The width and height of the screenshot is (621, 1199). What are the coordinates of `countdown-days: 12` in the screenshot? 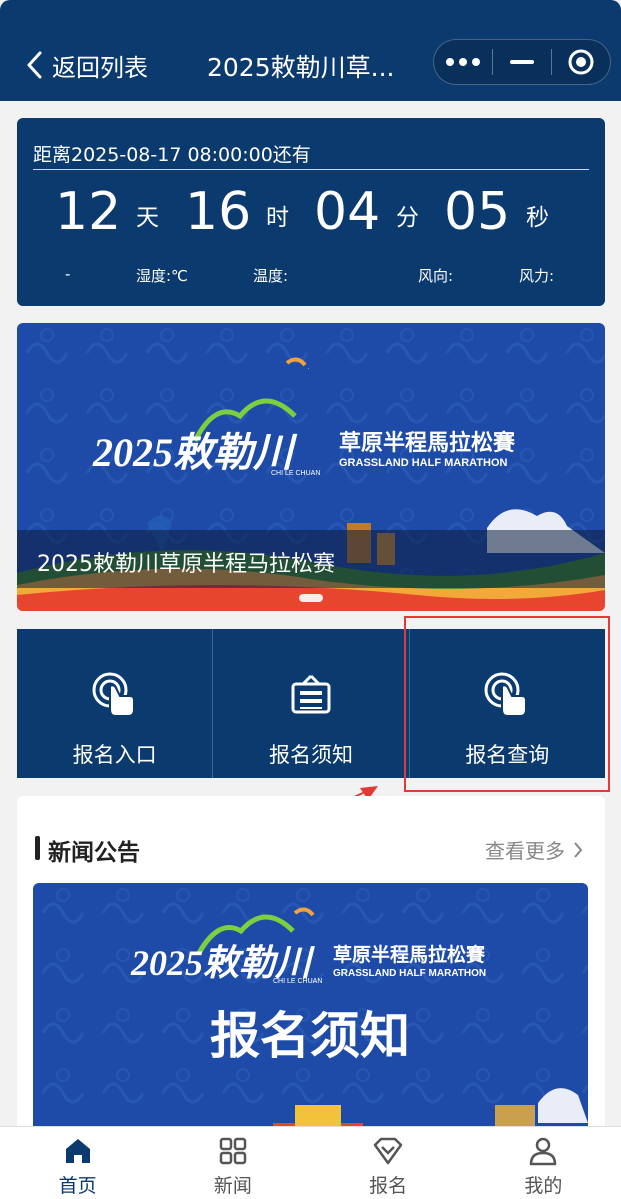 It's located at (88, 212).